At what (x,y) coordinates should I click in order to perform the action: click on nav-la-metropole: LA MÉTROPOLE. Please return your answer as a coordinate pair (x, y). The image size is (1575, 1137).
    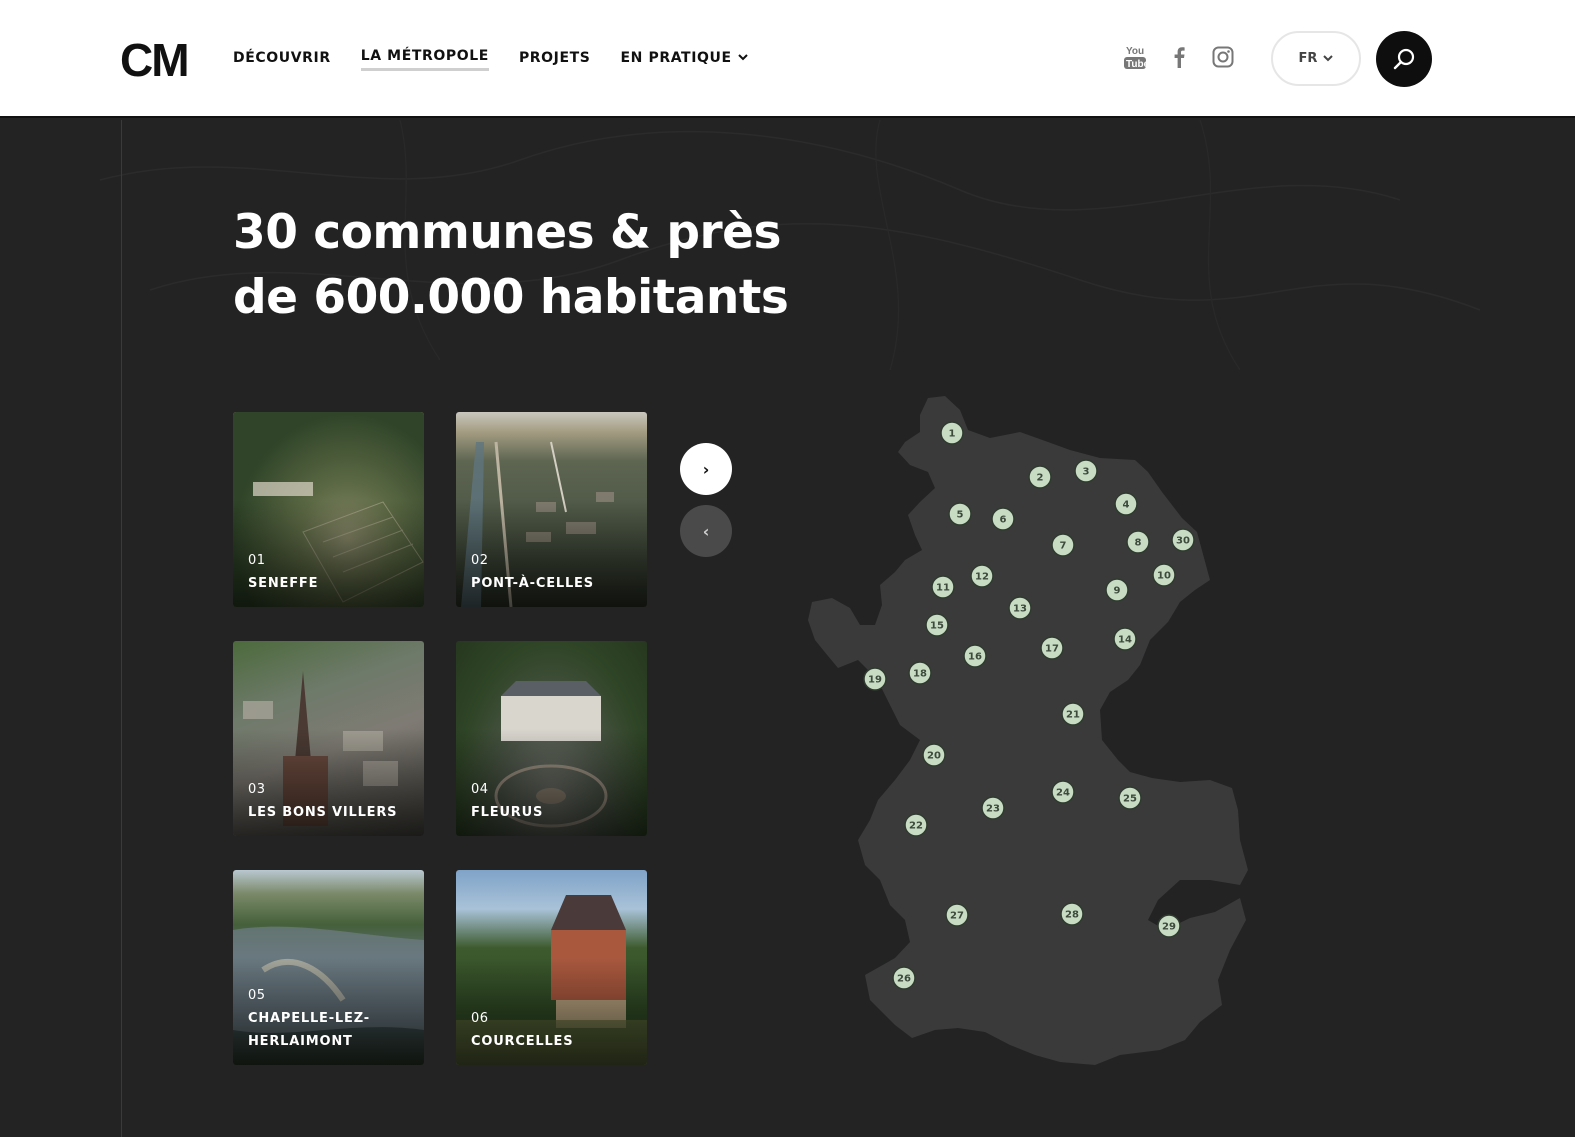
    Looking at the image, I should click on (424, 59).